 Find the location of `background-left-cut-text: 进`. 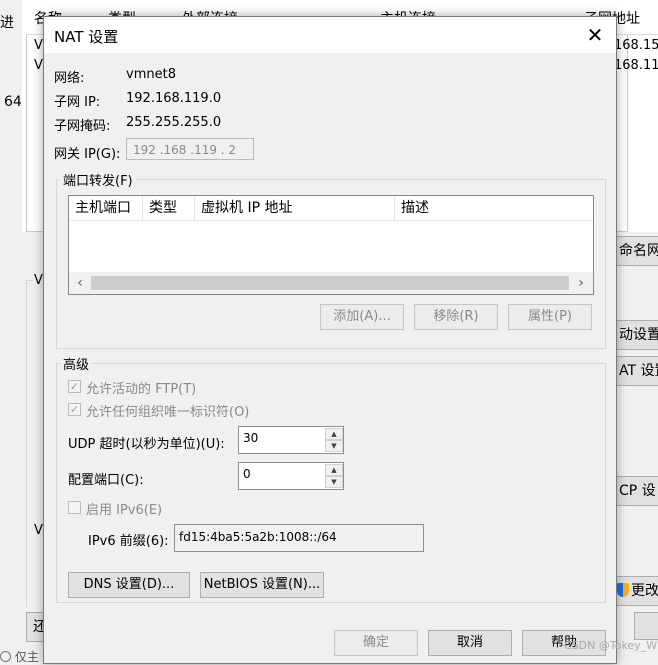

background-left-cut-text: 进 is located at coordinates (7, 23).